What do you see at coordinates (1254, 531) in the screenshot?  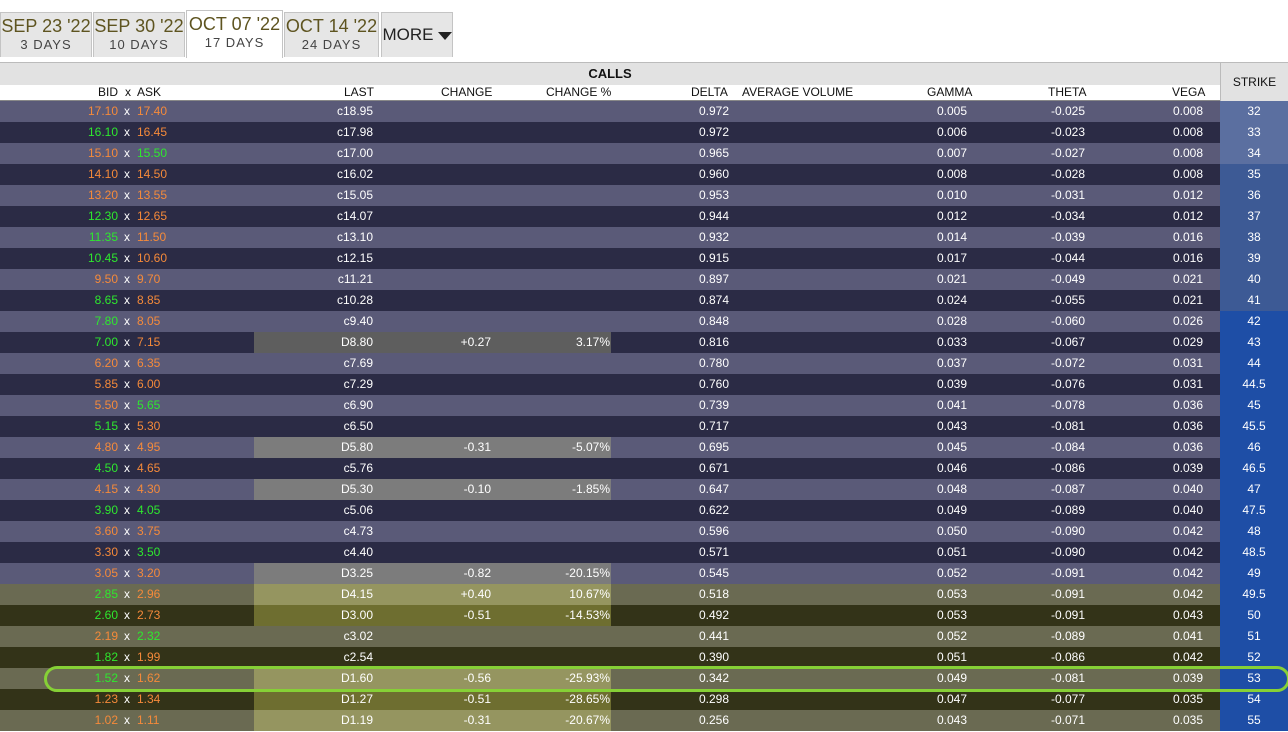 I see `strike-cell: 48` at bounding box center [1254, 531].